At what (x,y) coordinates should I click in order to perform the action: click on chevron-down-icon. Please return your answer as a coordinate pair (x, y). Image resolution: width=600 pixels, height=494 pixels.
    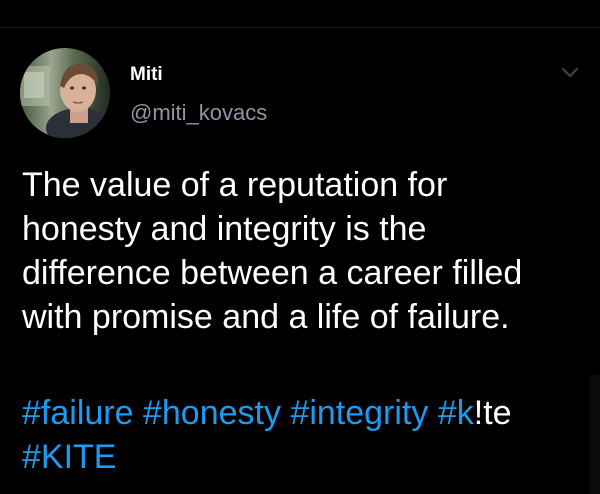
    Looking at the image, I should click on (570, 72).